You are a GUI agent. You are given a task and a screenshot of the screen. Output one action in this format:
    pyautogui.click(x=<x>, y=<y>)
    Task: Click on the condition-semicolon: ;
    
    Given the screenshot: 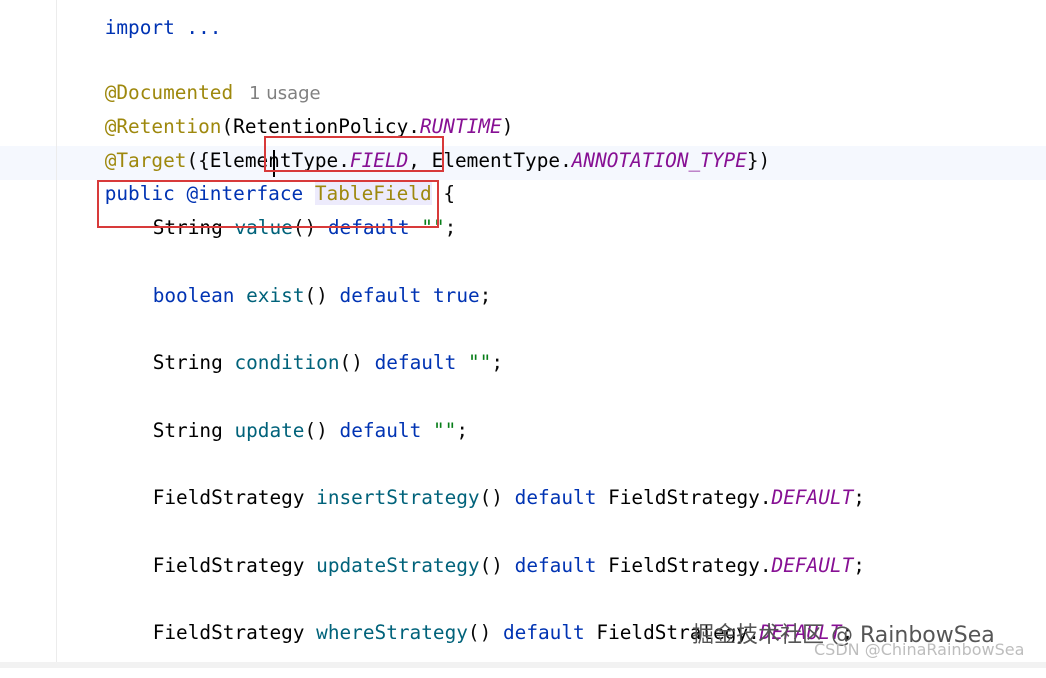 What is the action you would take?
    pyautogui.click(x=497, y=362)
    